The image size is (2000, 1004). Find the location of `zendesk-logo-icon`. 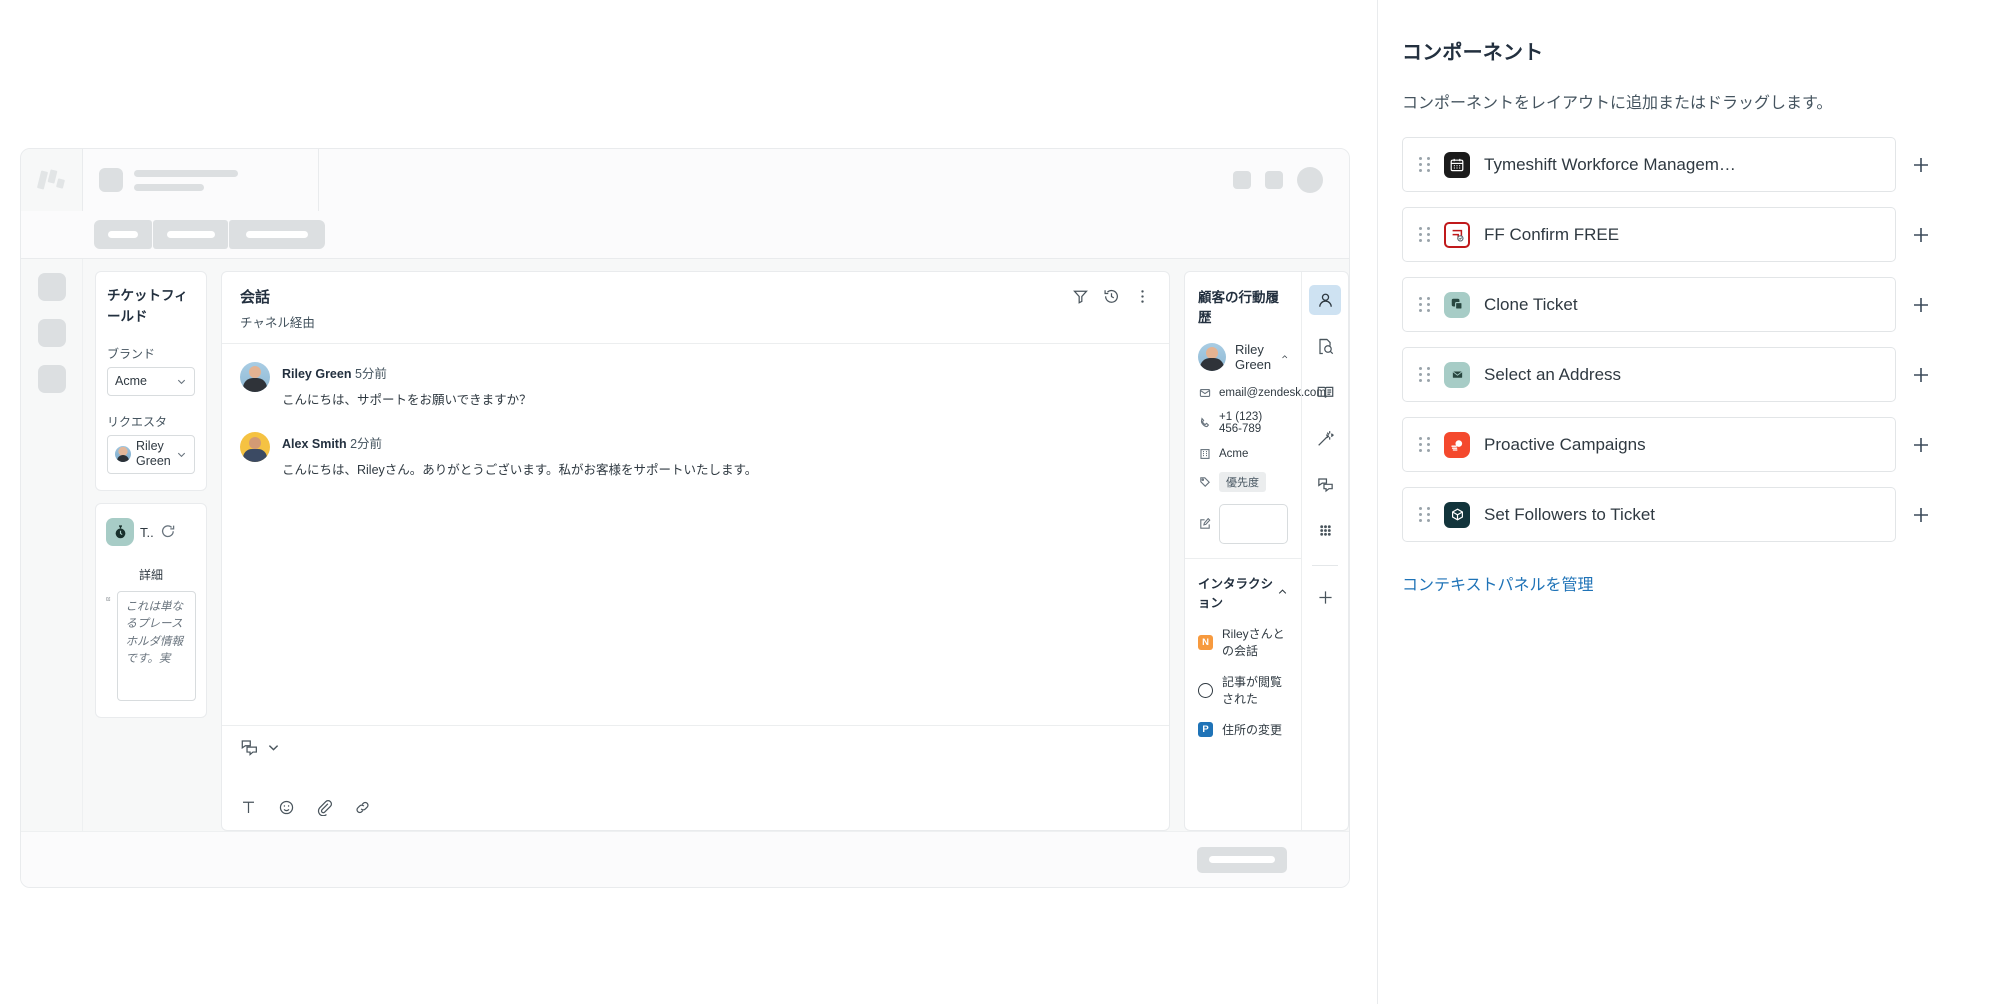

zendesk-logo-icon is located at coordinates (50, 179).